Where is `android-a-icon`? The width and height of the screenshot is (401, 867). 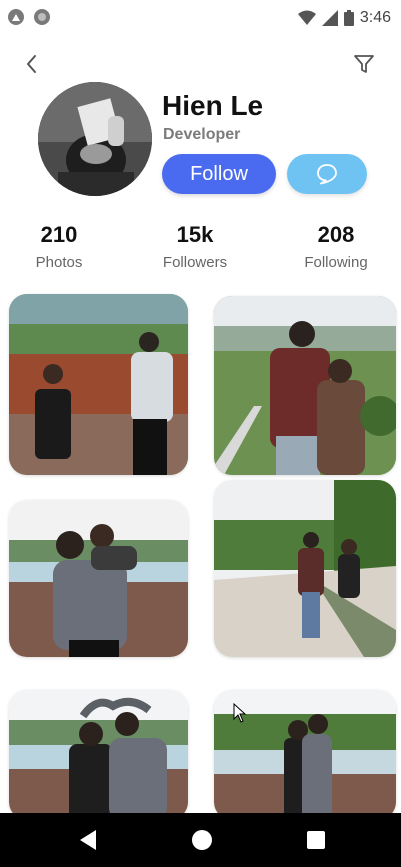
android-a-icon is located at coordinates (16, 17).